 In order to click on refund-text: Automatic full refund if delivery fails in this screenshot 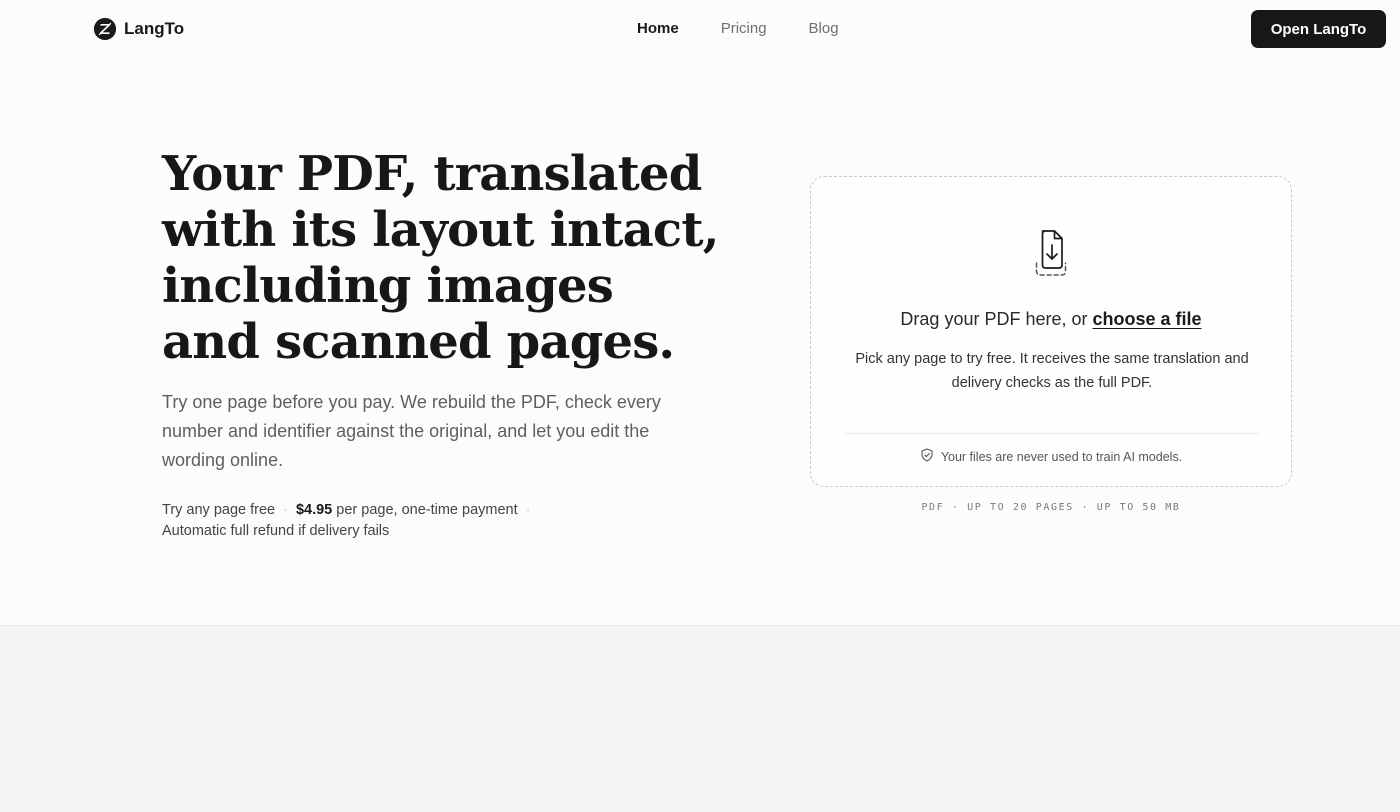, I will do `click(276, 531)`.